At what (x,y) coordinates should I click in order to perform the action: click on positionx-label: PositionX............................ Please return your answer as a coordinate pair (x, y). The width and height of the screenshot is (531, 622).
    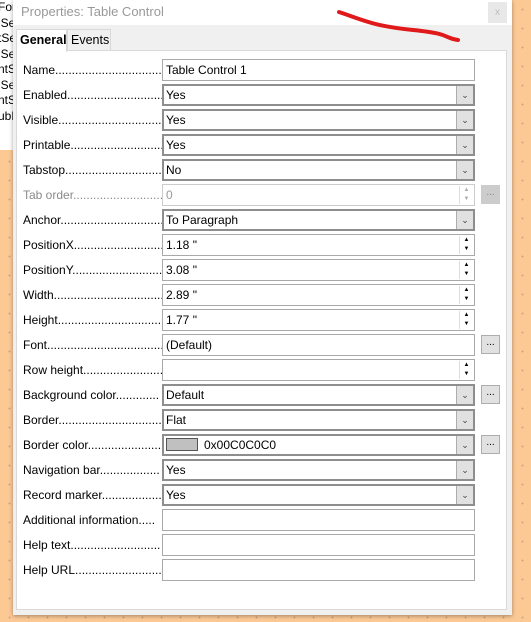
    Looking at the image, I should click on (93, 245).